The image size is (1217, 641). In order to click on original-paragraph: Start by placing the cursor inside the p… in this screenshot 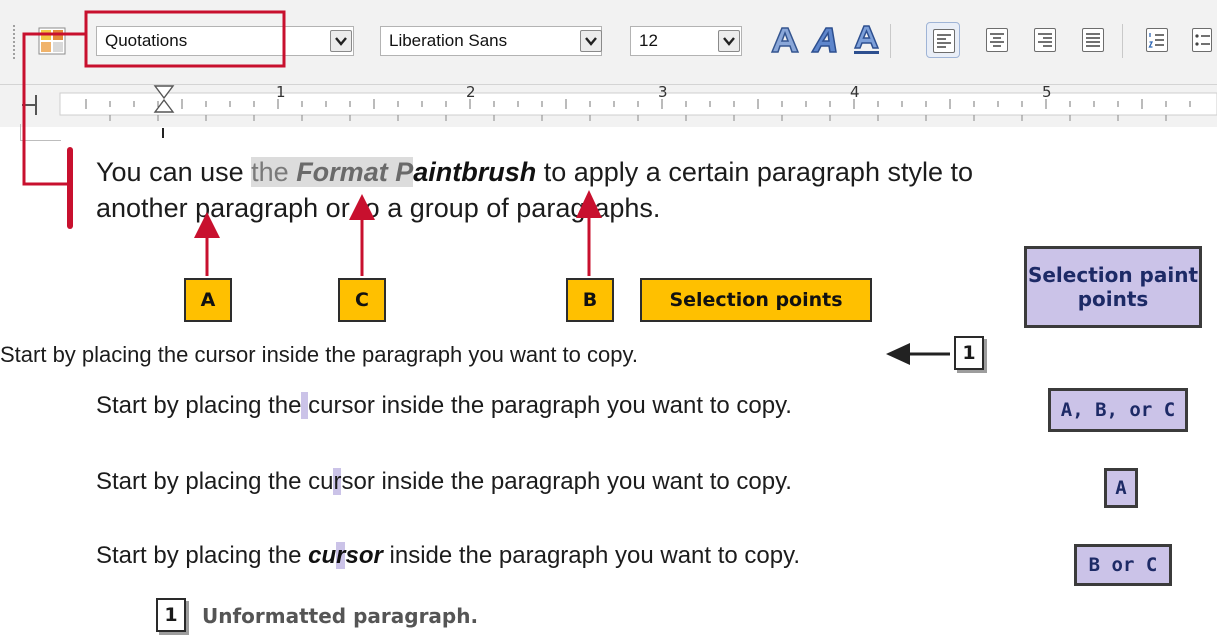, I will do `click(319, 355)`.